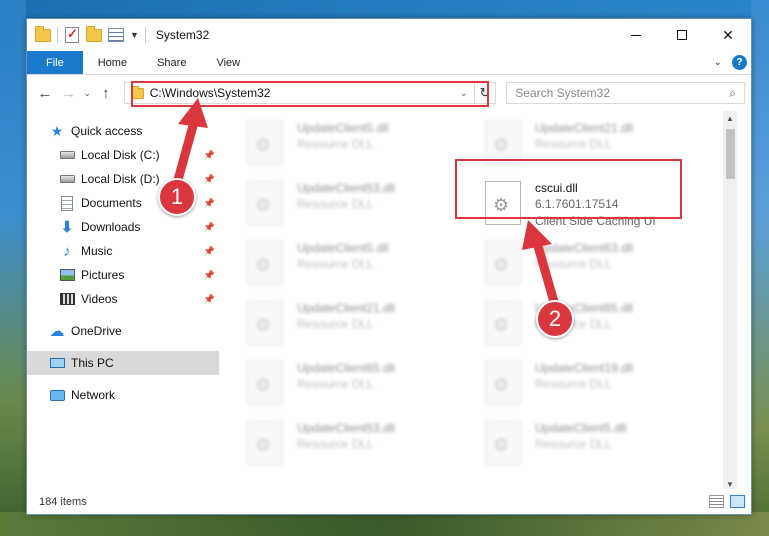 The width and height of the screenshot is (769, 536). I want to click on search-icon: ⌕, so click(732, 92).